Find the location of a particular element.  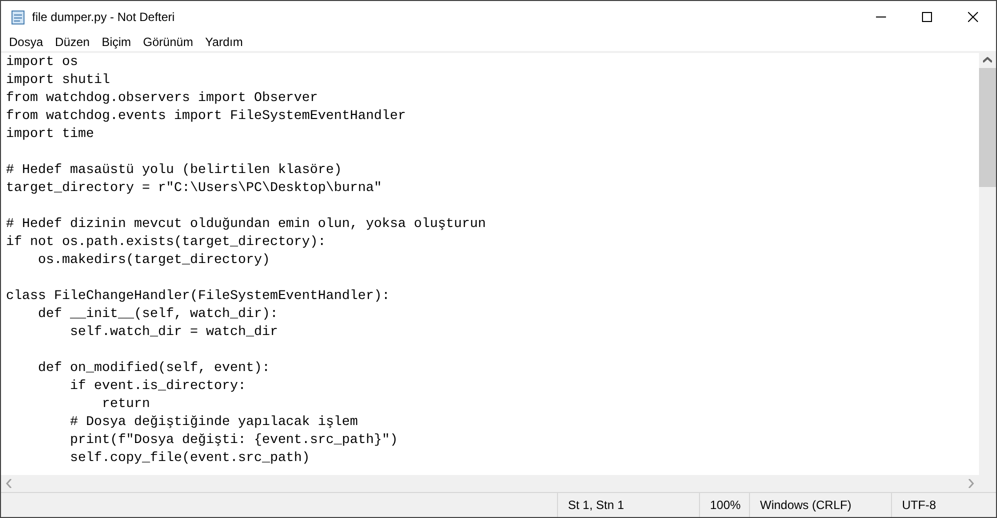

scrollbar-thumb is located at coordinates (987, 127).